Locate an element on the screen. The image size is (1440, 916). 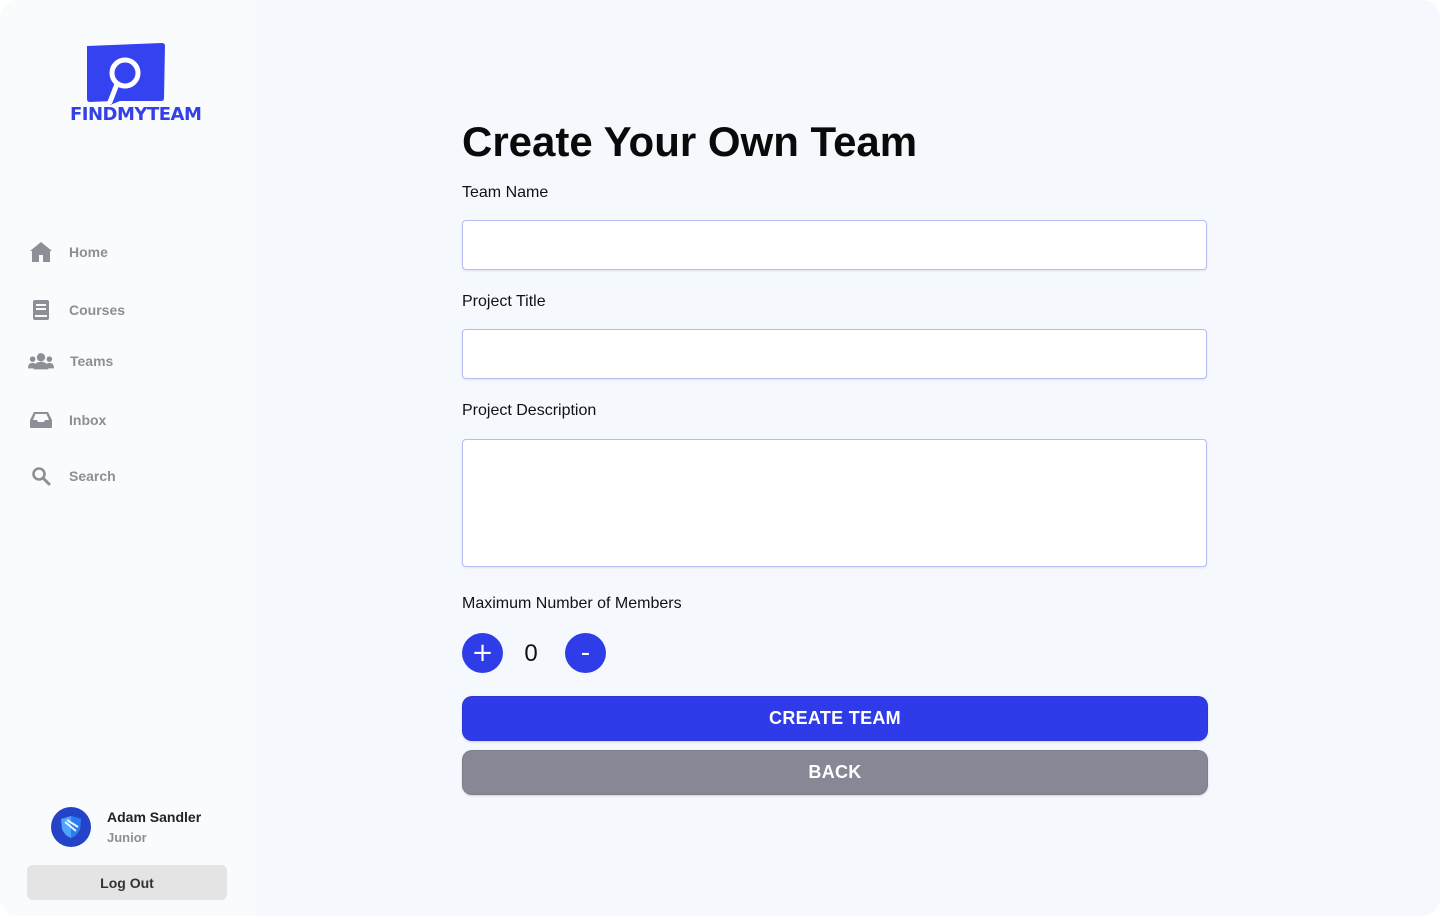
sidebar-item-label: Home is located at coordinates (88, 252).